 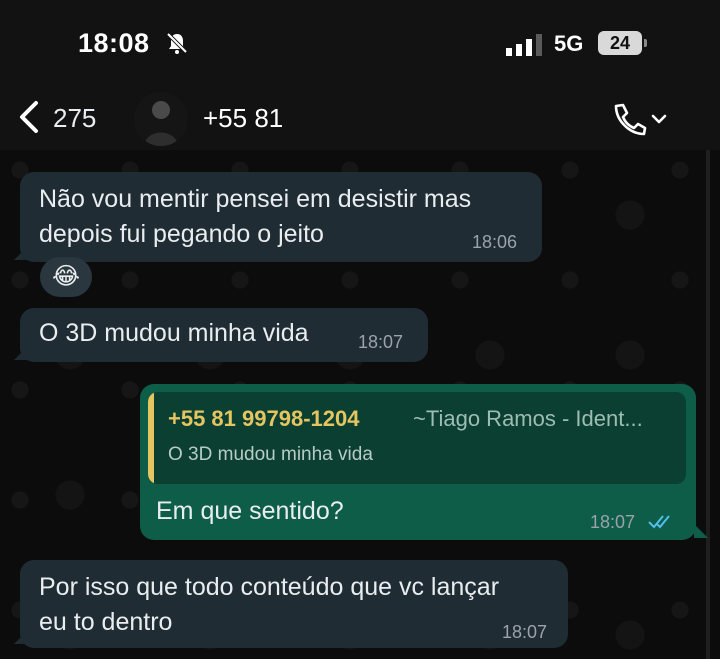 I want to click on message-time: 18:06, so click(x=495, y=242).